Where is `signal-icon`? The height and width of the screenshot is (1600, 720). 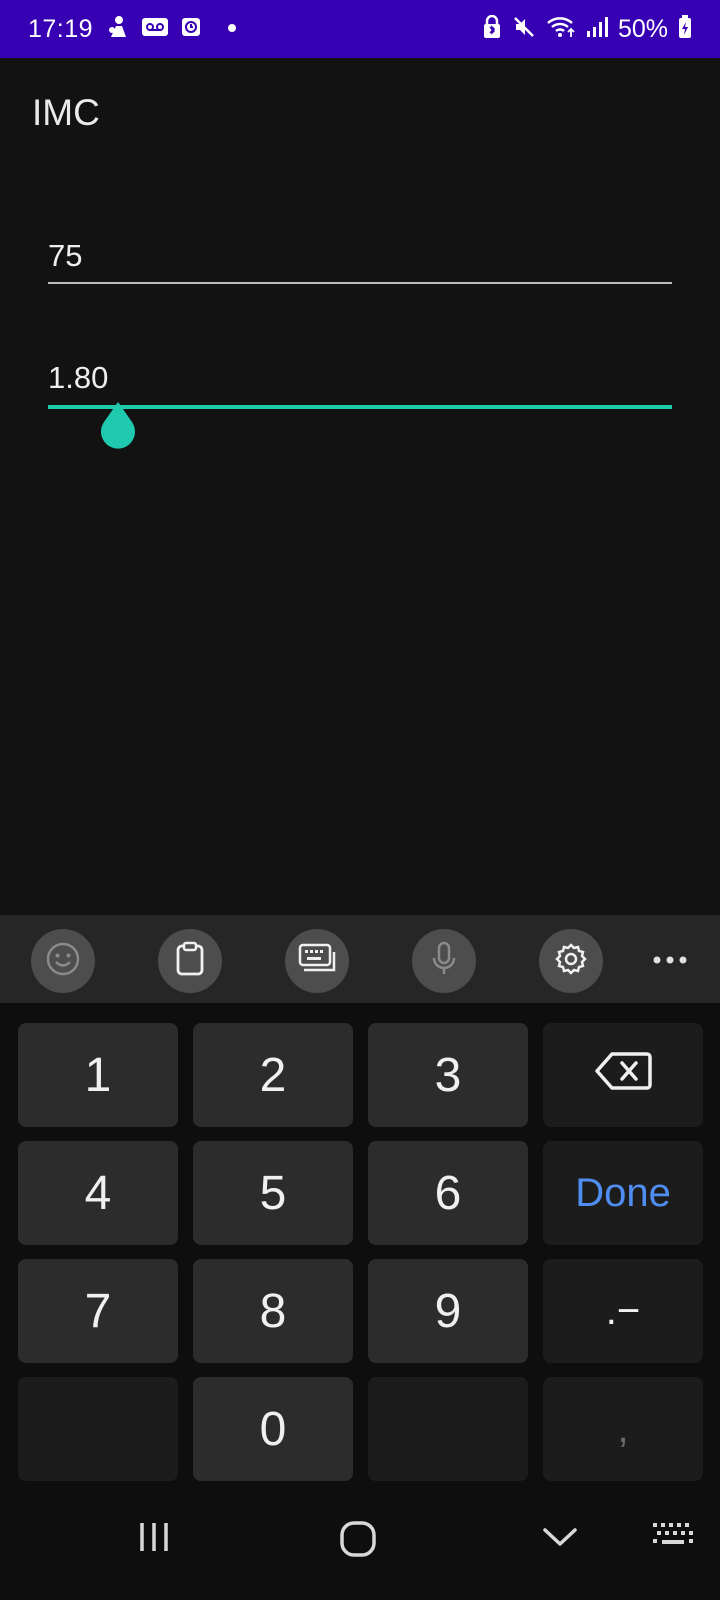
signal-icon is located at coordinates (597, 29).